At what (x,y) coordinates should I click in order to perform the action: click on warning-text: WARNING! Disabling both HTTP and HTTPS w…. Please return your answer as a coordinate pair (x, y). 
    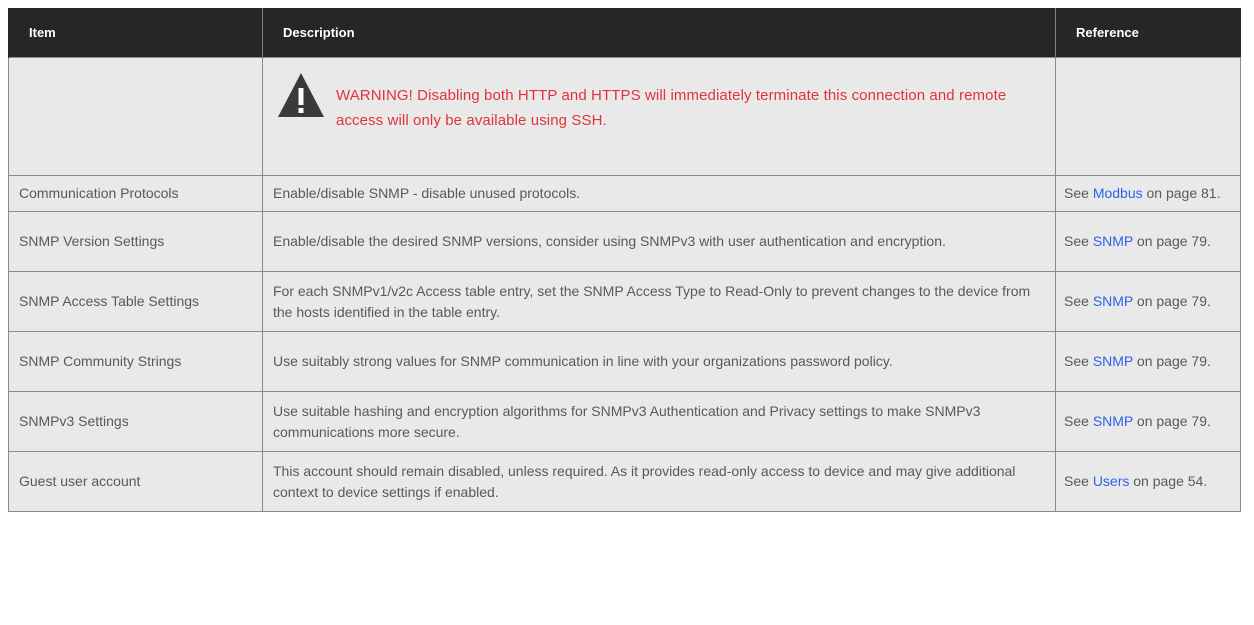
    Looking at the image, I should click on (671, 108).